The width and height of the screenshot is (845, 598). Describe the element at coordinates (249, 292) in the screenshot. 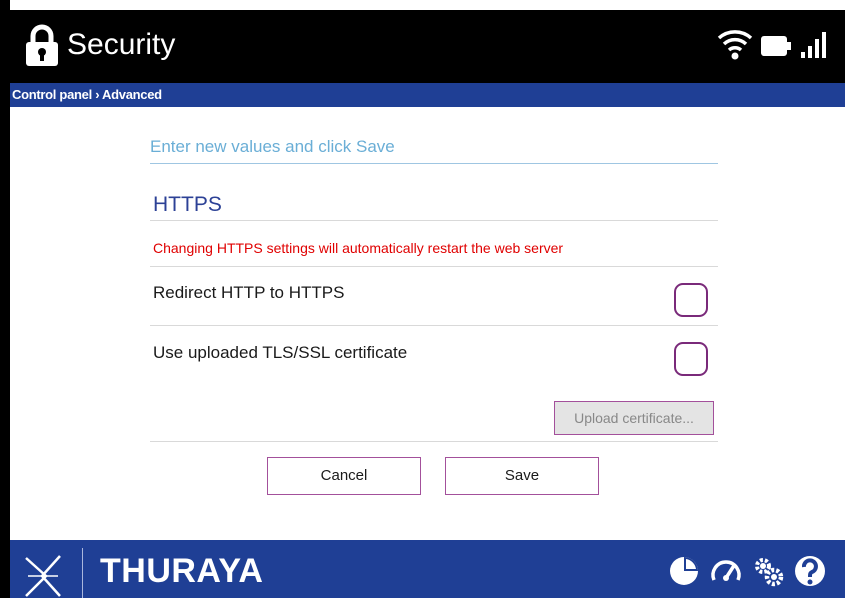

I see `redirect-https-label: Redirect HTTP to HTTPS` at that location.